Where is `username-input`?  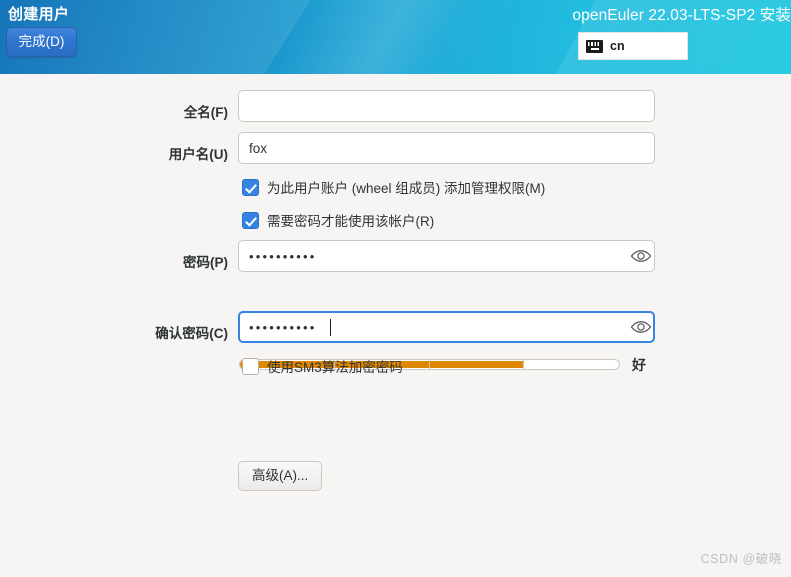
username-input is located at coordinates (446, 148).